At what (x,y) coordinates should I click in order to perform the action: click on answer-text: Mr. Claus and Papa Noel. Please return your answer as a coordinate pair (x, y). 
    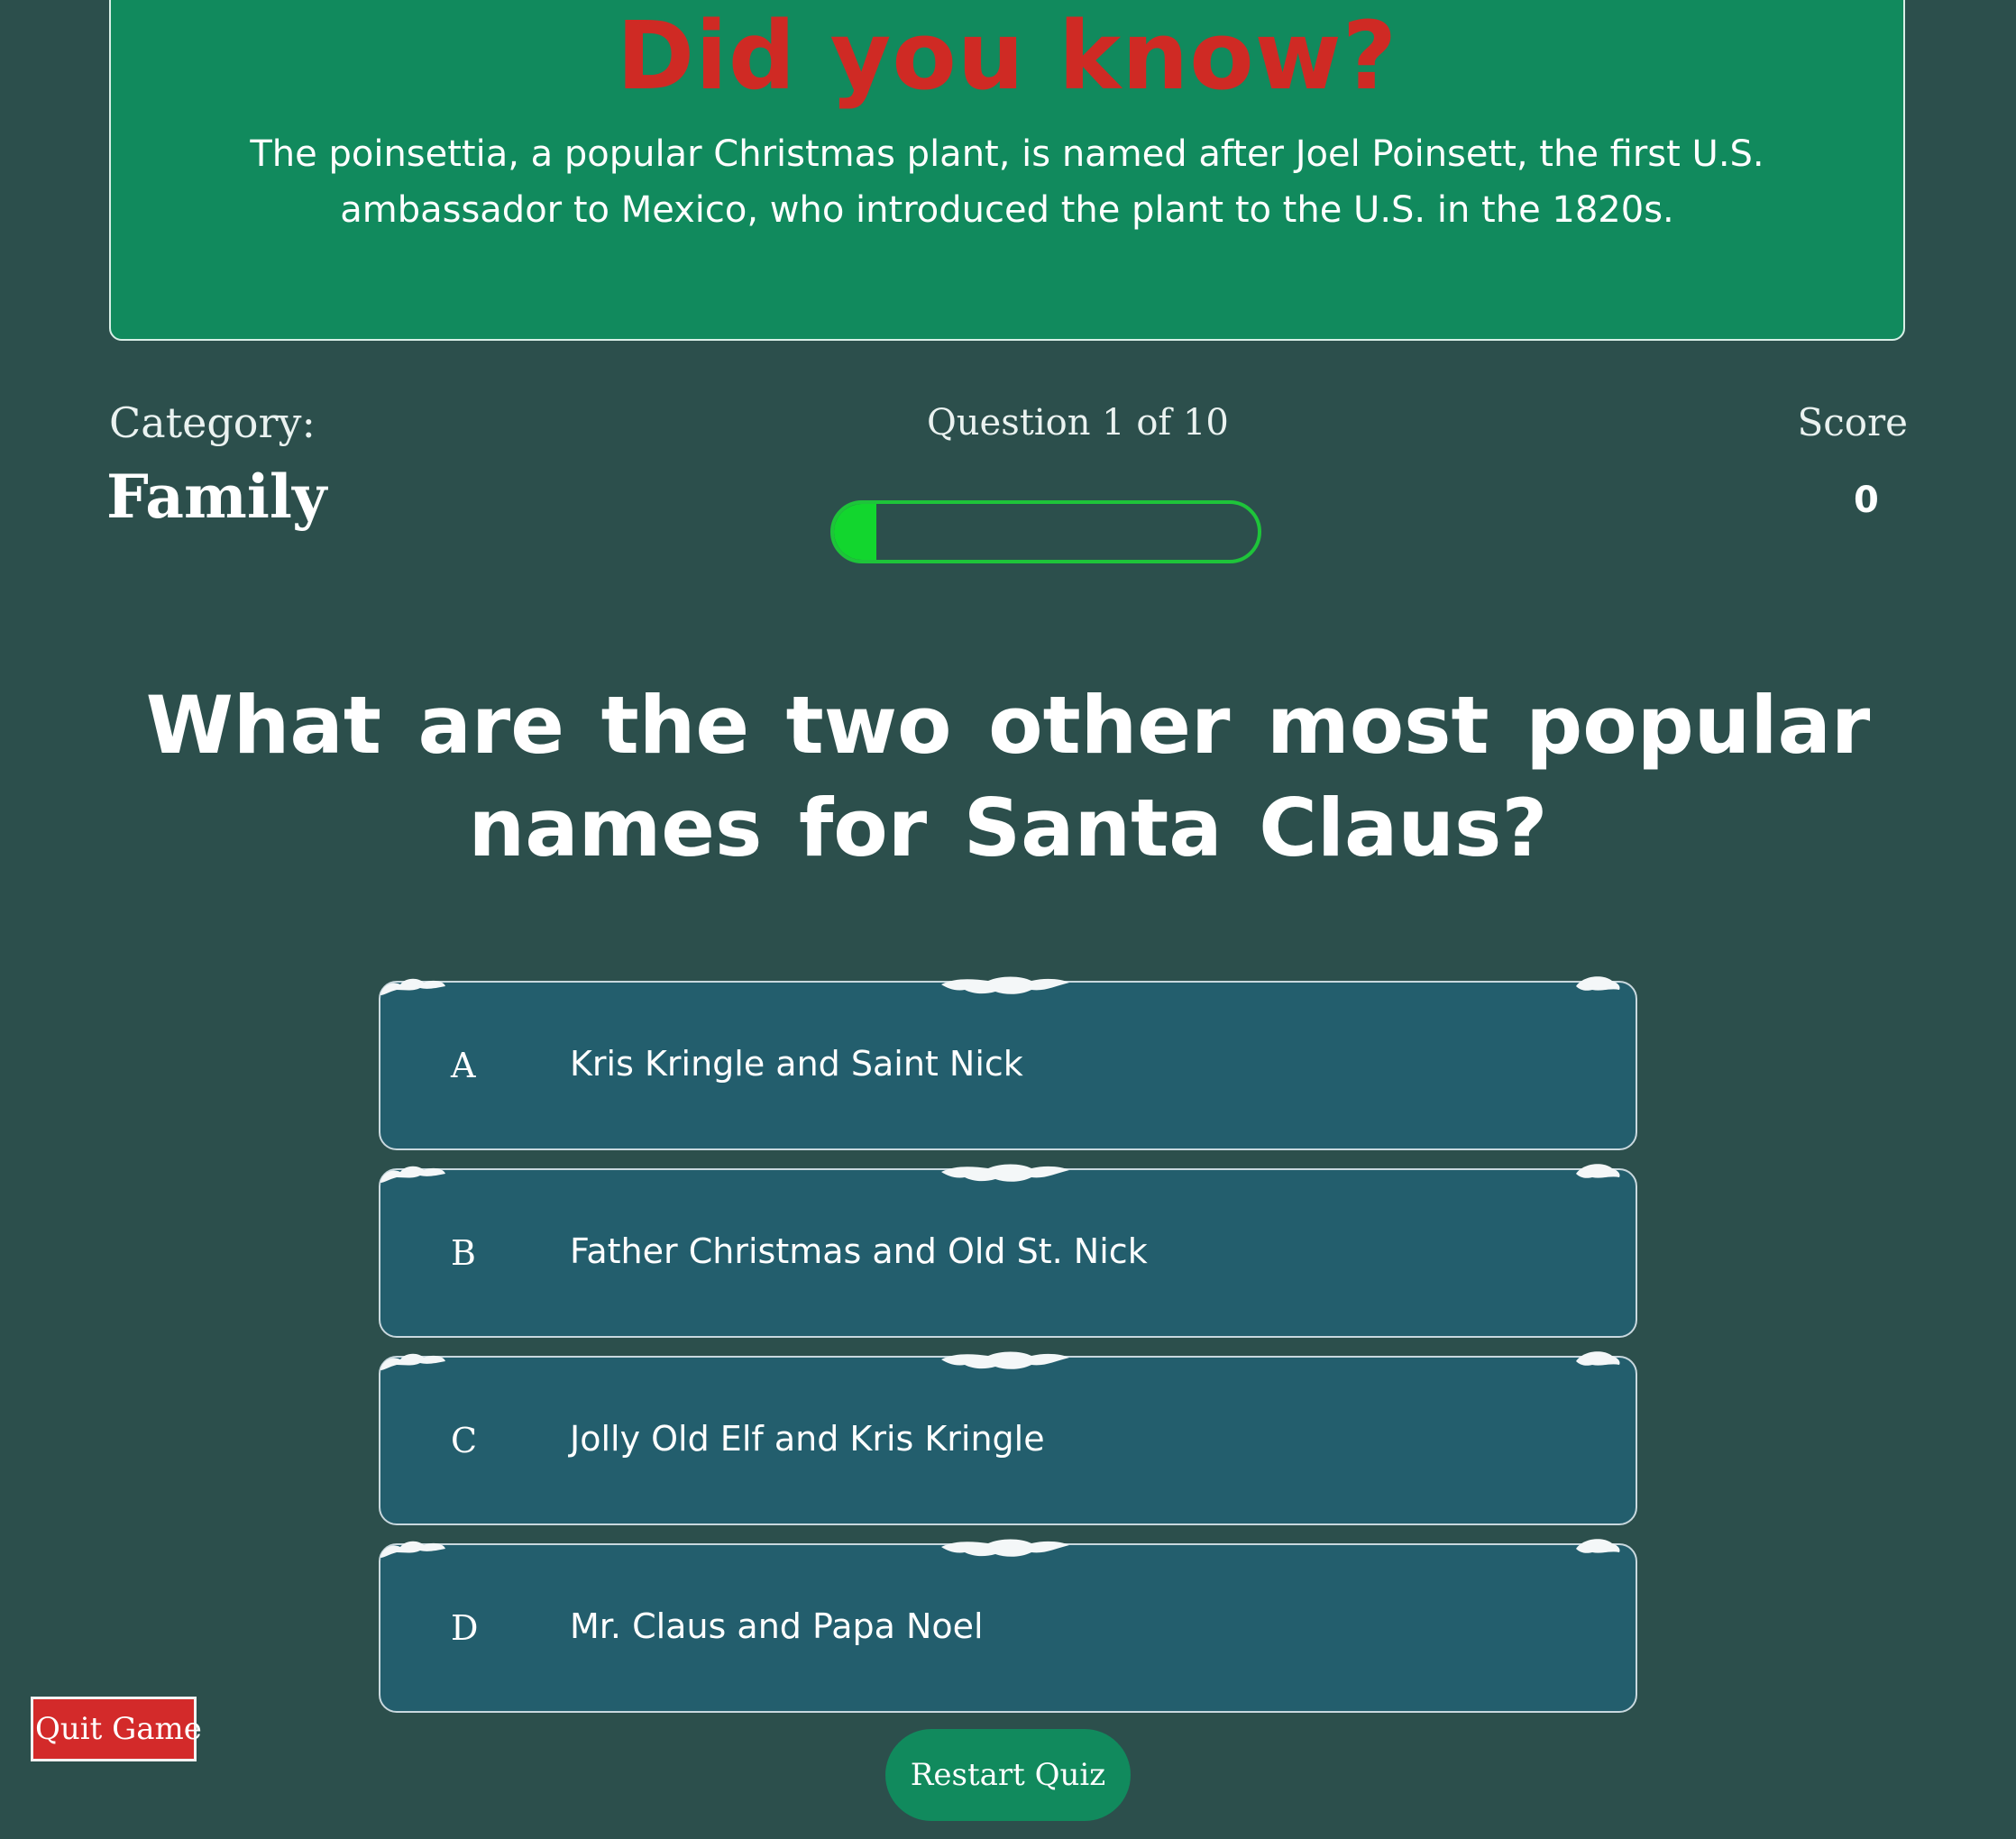
    Looking at the image, I should click on (777, 1626).